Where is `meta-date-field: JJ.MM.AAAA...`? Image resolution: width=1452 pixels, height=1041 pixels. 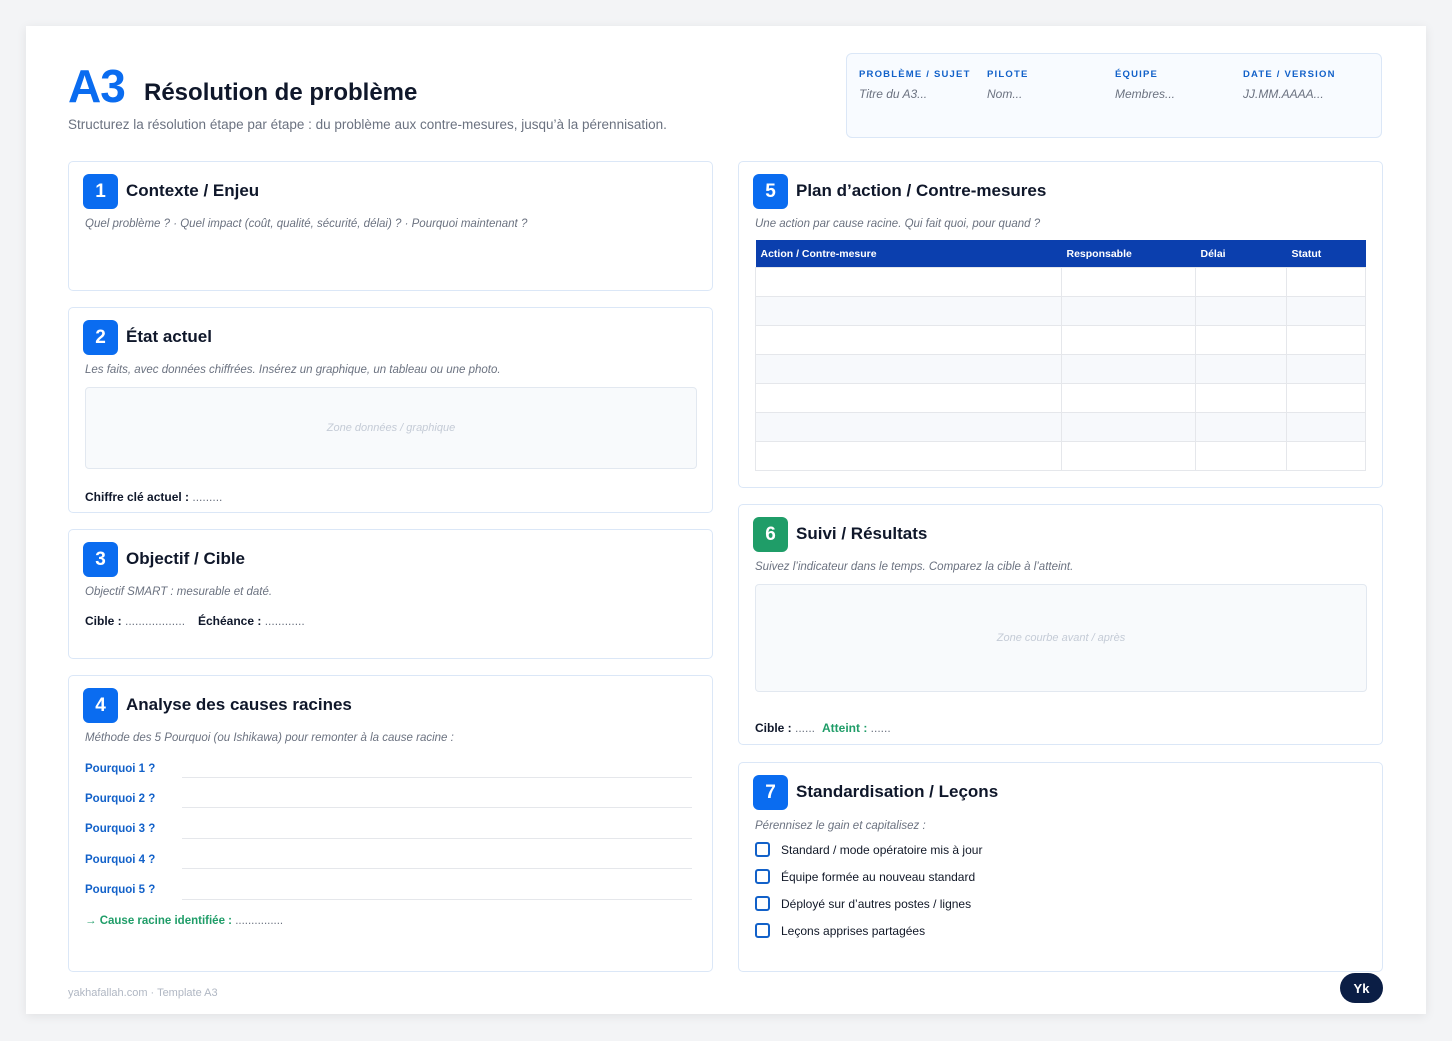 meta-date-field: JJ.MM.AAAA... is located at coordinates (1289, 94).